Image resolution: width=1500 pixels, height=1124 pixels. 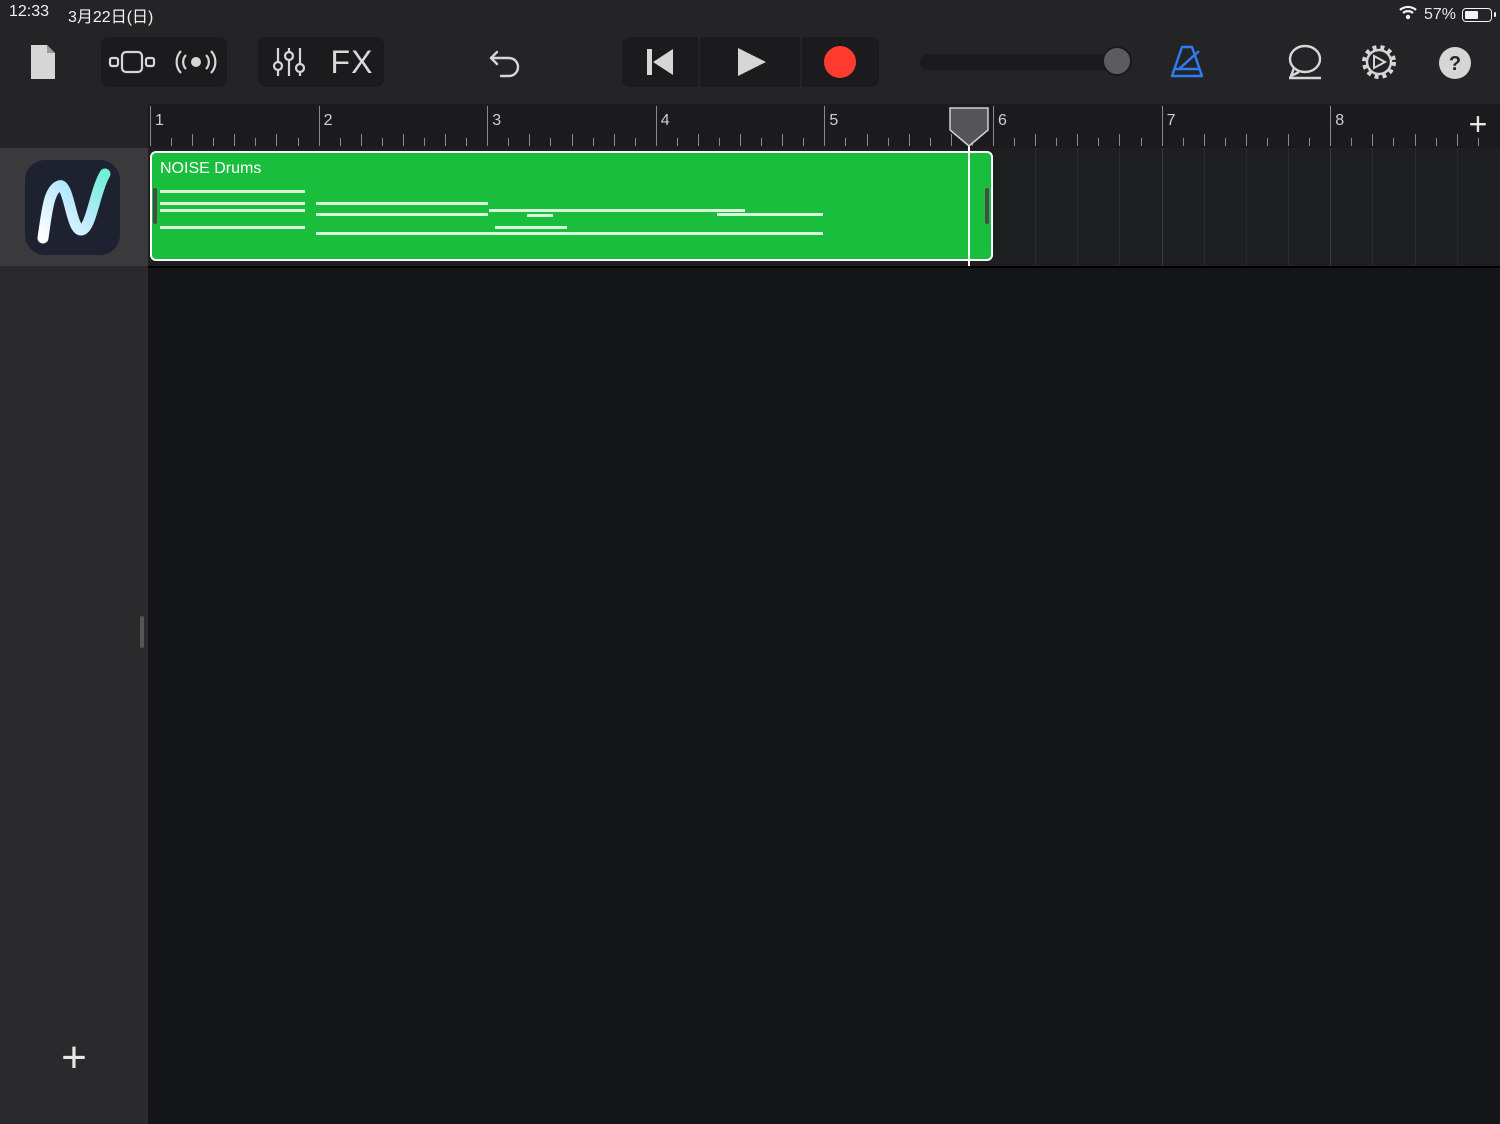 What do you see at coordinates (72, 207) in the screenshot?
I see `noise-app-icon` at bounding box center [72, 207].